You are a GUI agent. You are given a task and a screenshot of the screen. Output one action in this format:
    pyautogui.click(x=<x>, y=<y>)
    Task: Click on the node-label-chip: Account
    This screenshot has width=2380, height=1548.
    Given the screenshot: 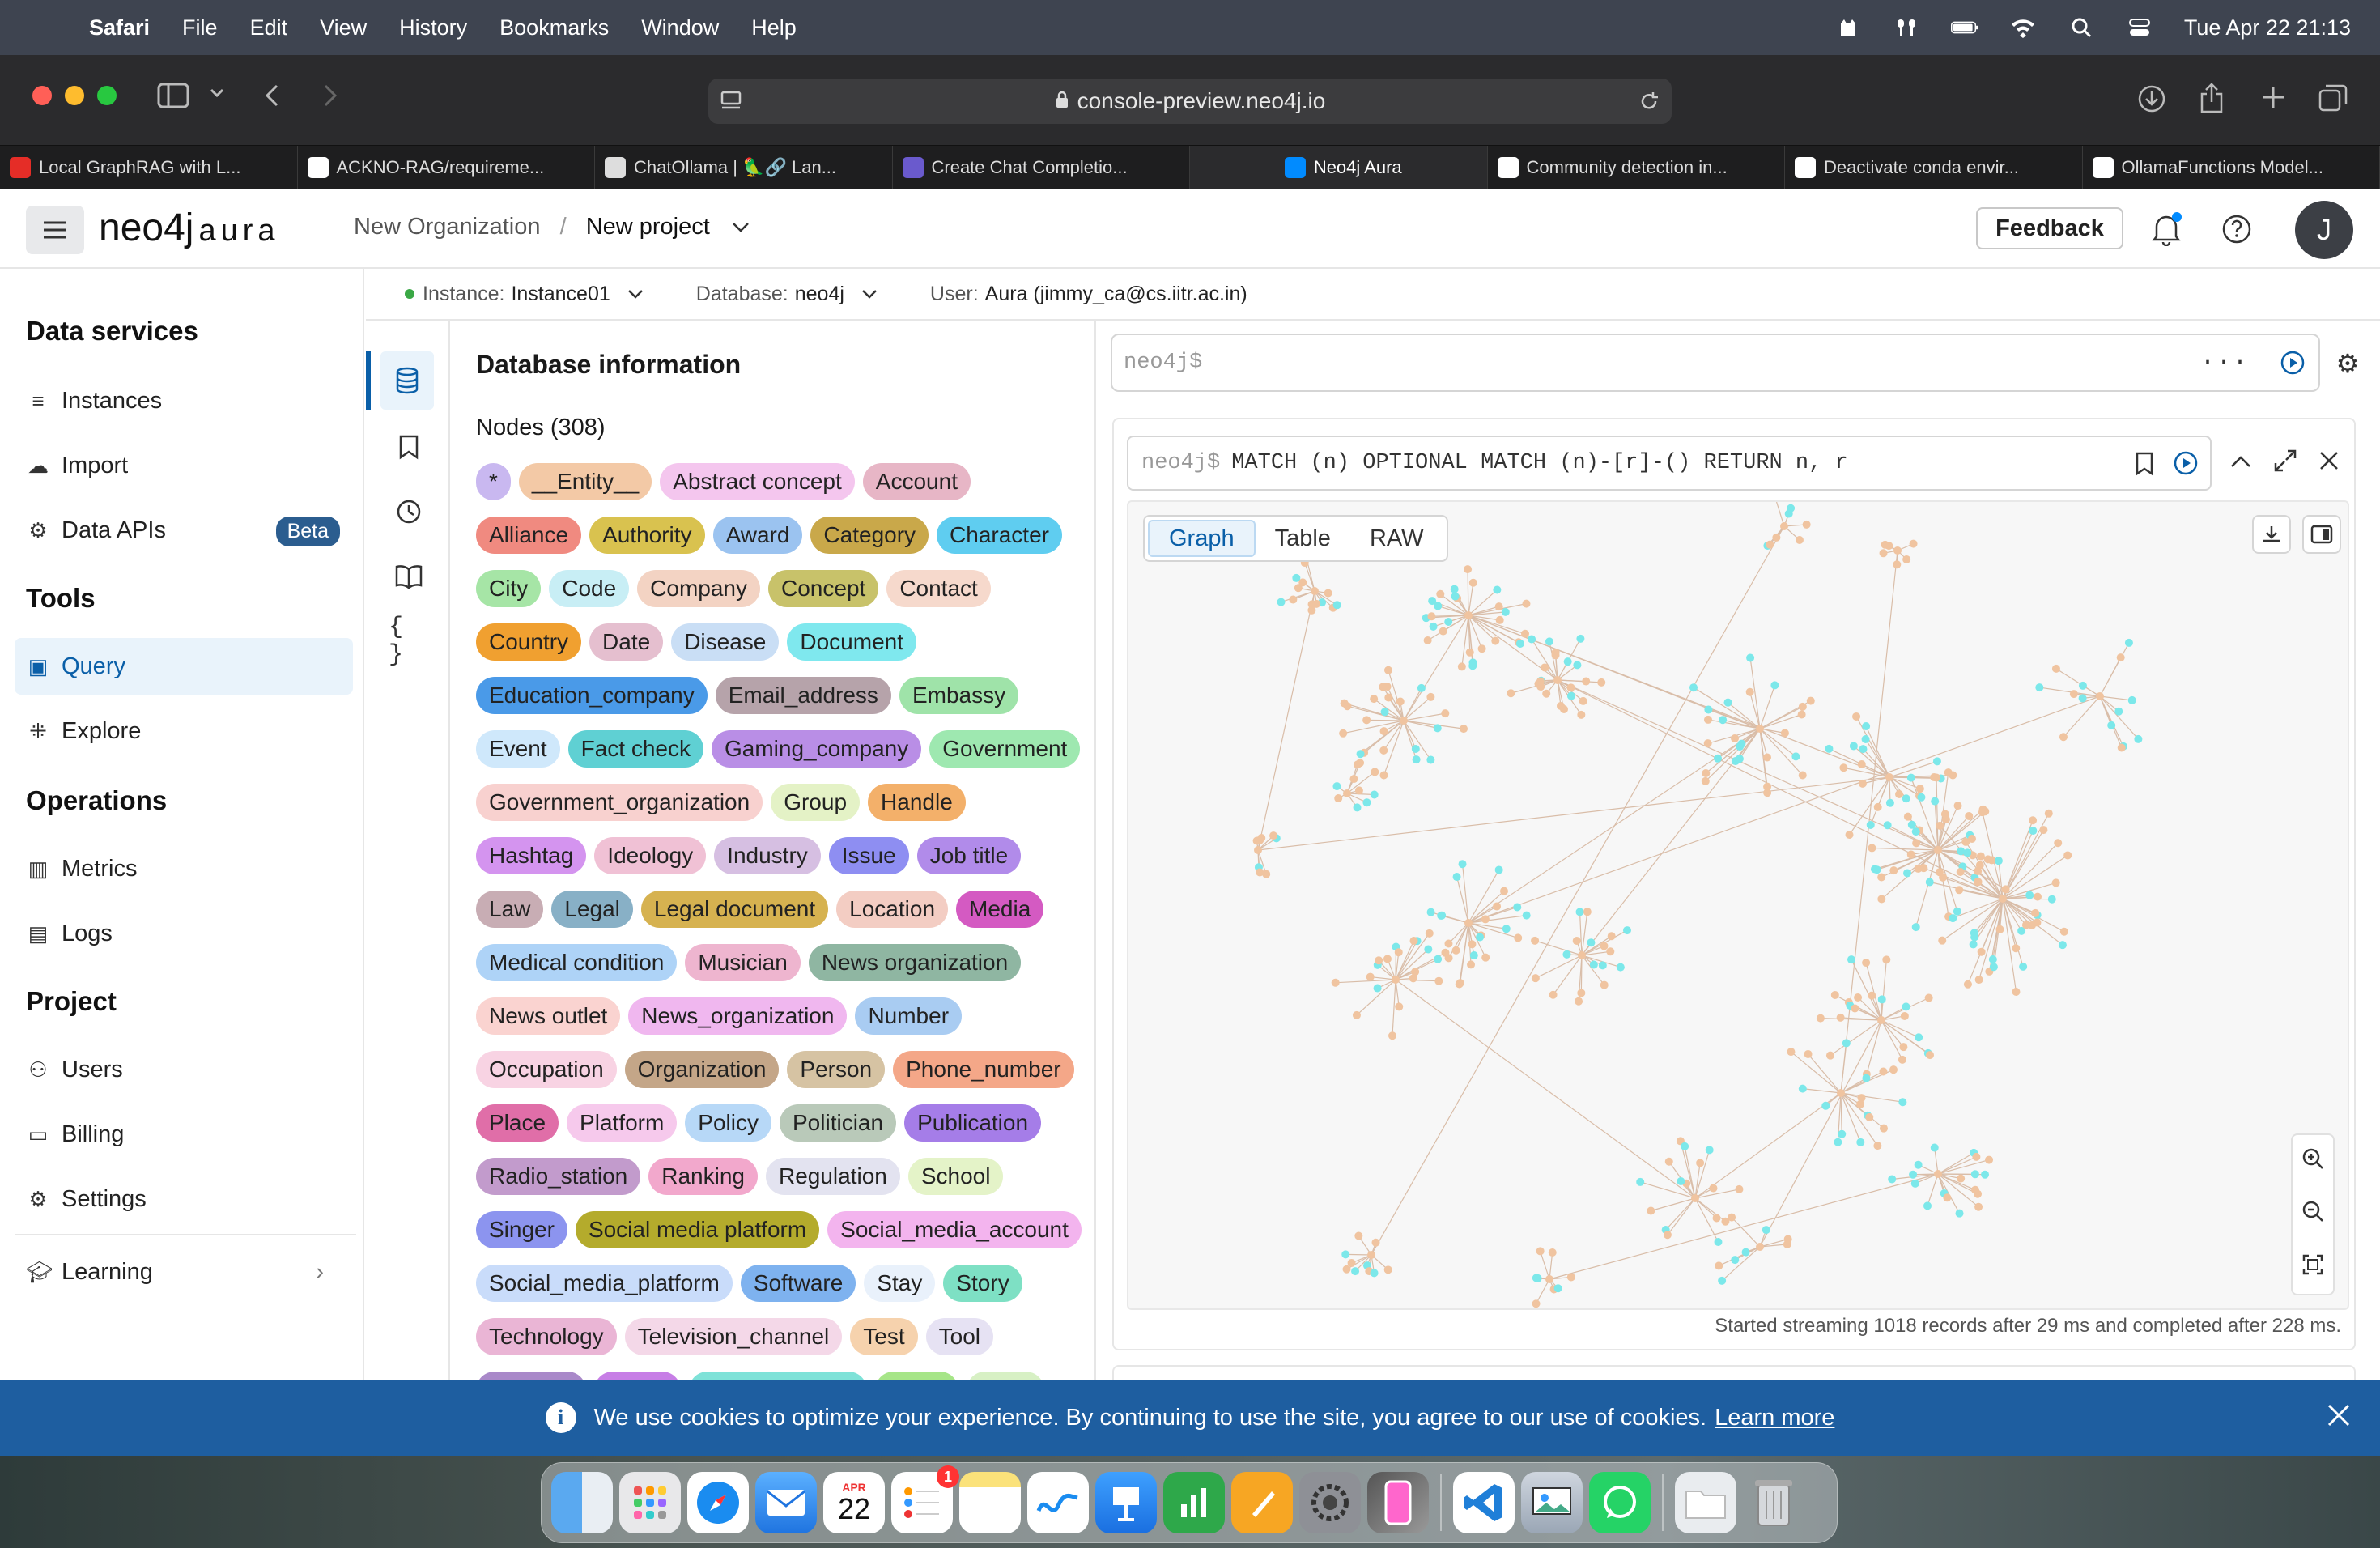 What is the action you would take?
    pyautogui.click(x=917, y=482)
    